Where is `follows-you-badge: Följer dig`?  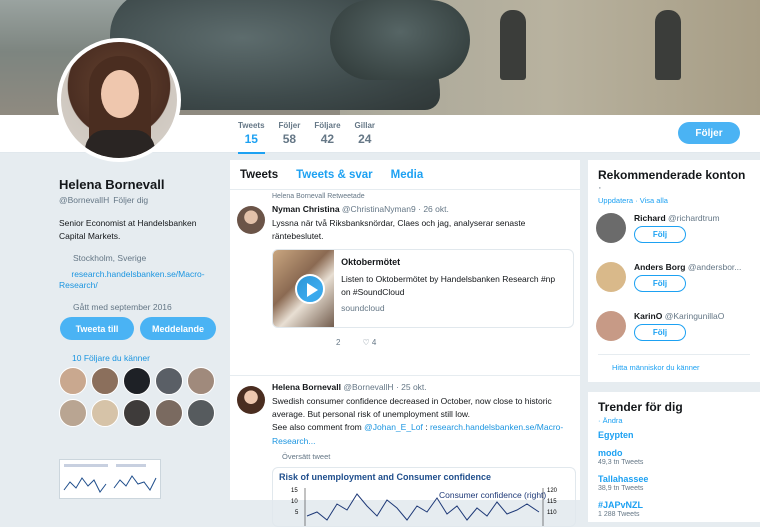
follows-you-badge: Följer dig is located at coordinates (131, 200).